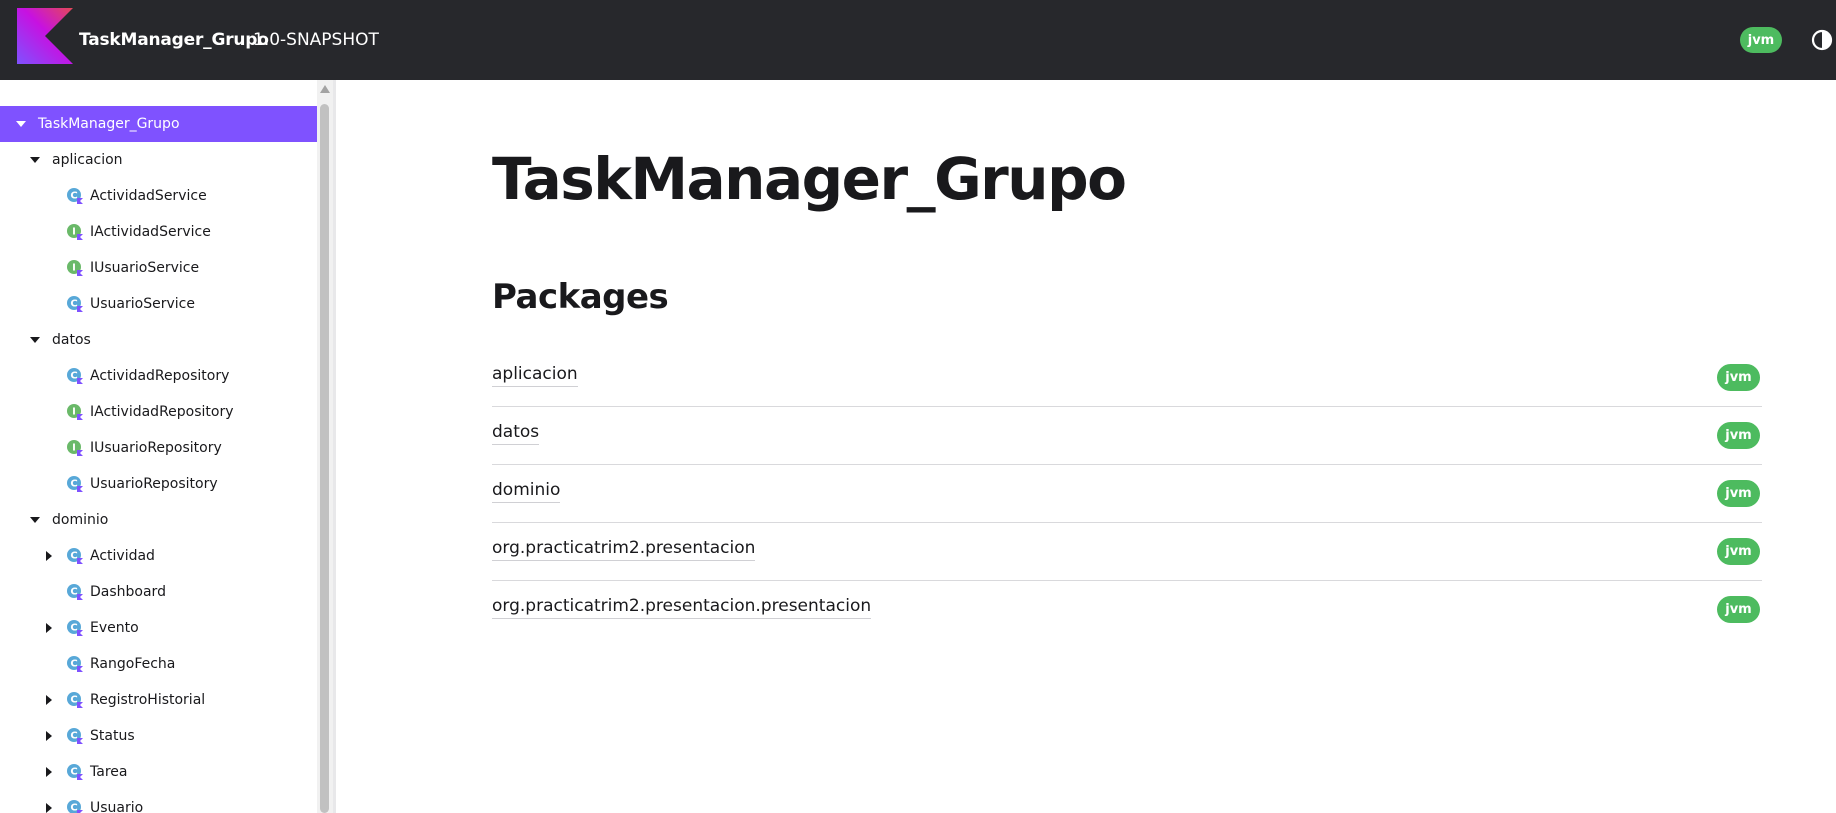 The height and width of the screenshot is (813, 1836). I want to click on sidebar-item-label: IActividadRepository, so click(162, 412).